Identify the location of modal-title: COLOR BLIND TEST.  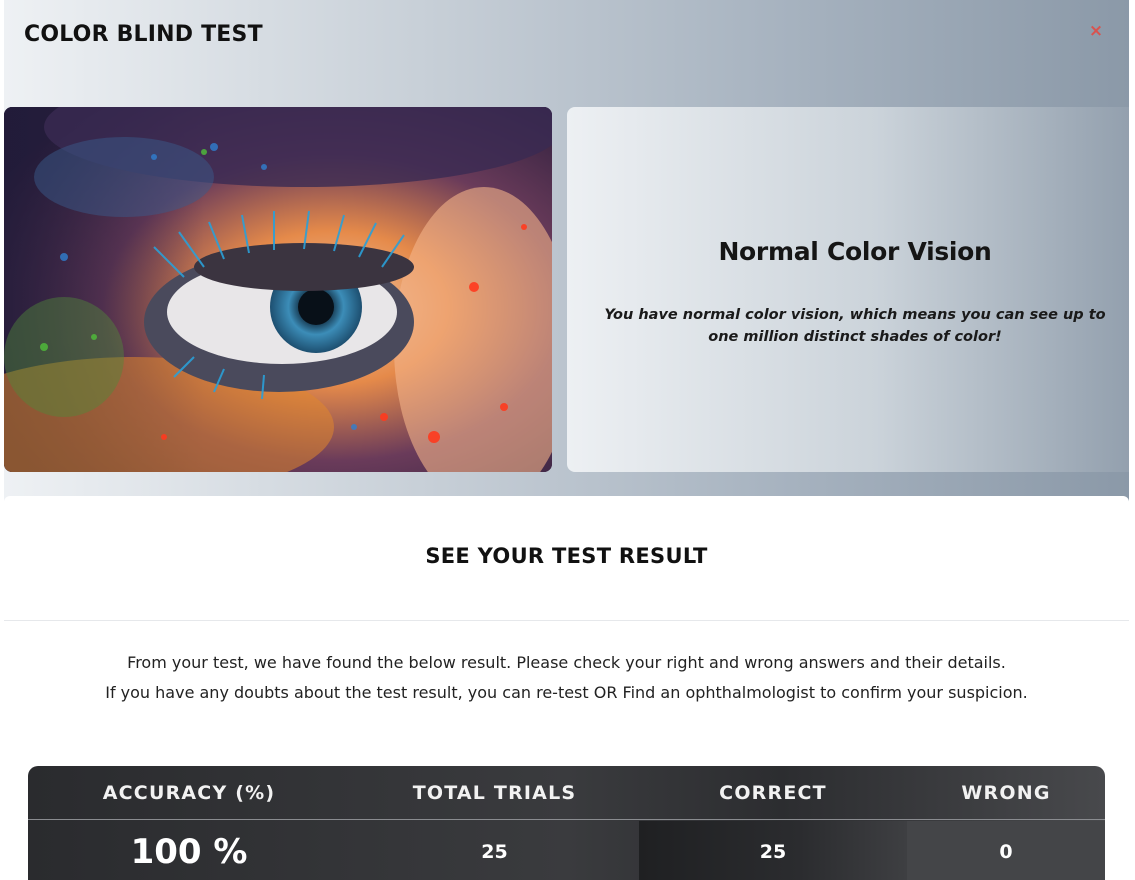
(143, 34).